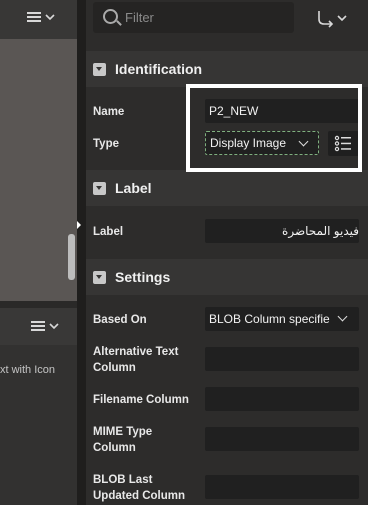  Describe the element at coordinates (79, 225) in the screenshot. I see `splitter-arrow-icon` at that location.